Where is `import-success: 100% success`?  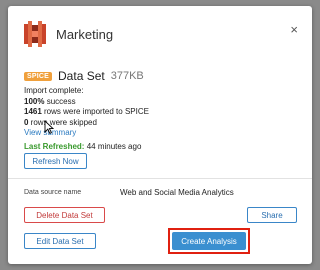
import-success: 100% success is located at coordinates (50, 101).